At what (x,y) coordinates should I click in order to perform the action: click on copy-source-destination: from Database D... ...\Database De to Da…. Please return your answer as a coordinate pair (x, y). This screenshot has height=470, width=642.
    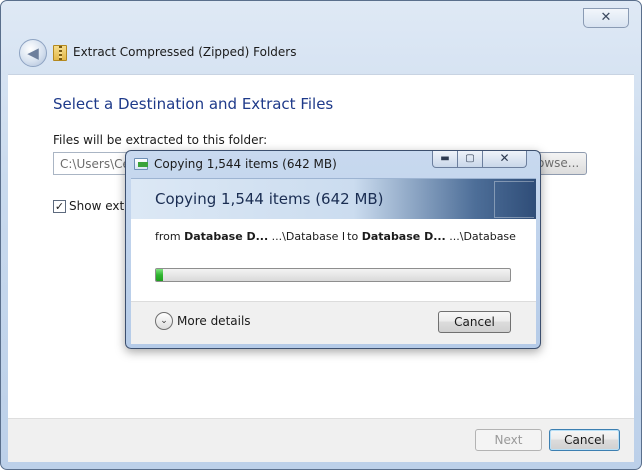
    Looking at the image, I should click on (336, 236).